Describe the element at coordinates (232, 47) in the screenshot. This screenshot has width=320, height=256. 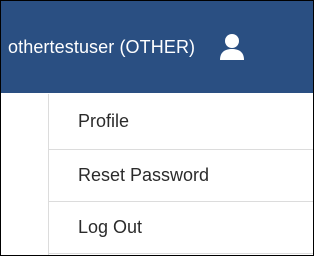
I see `user-icon` at that location.